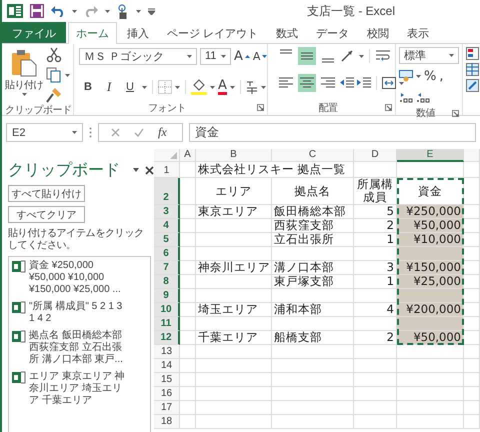  What do you see at coordinates (364, 83) in the screenshot?
I see `increase-indent-icon` at bounding box center [364, 83].